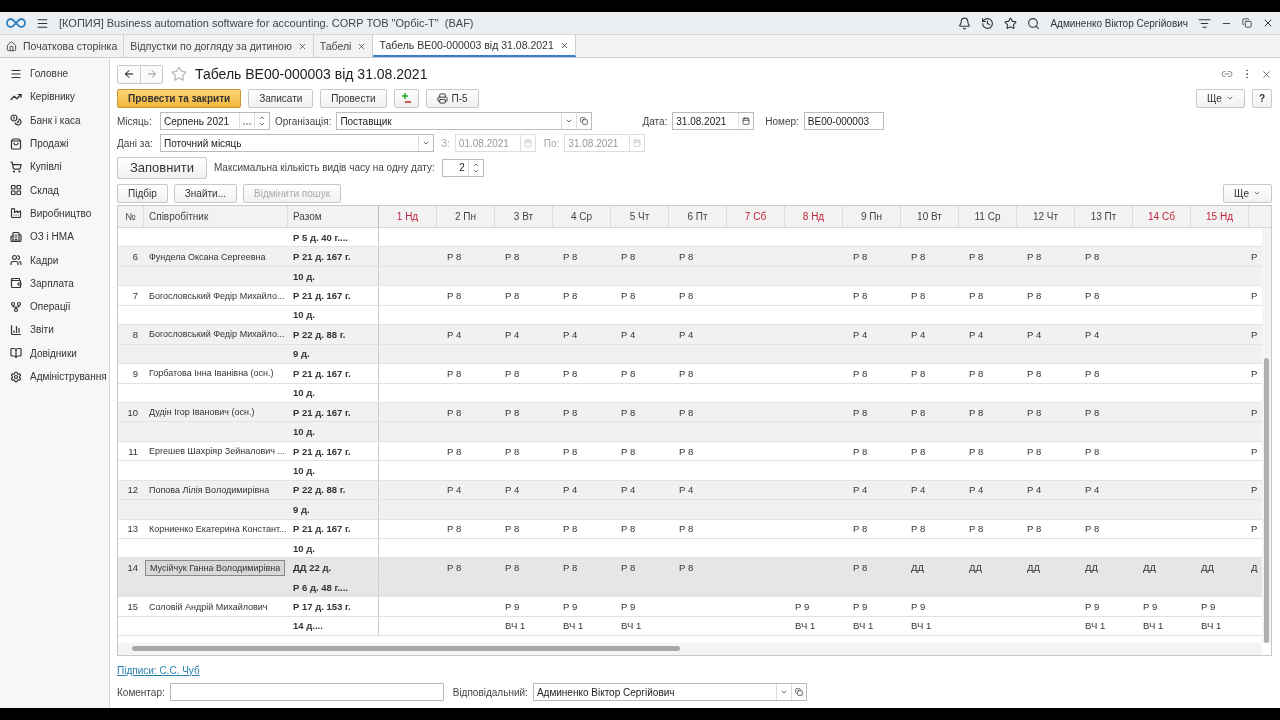  Describe the element at coordinates (131, 216) in the screenshot. I see `column-header: №` at that location.